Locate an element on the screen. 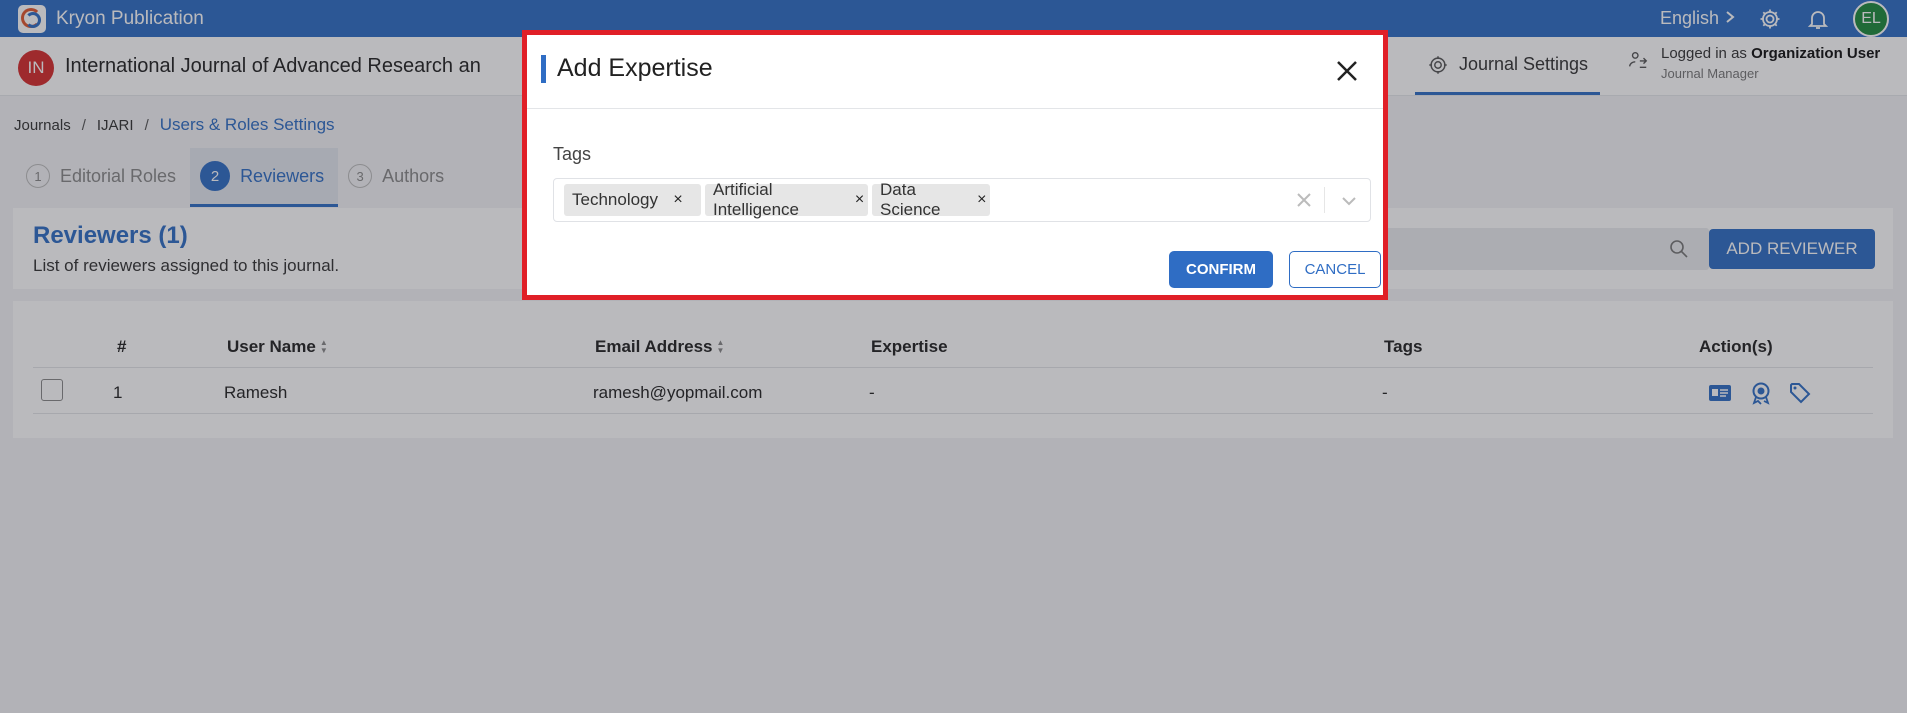 This screenshot has width=1907, height=713. modal-title: Add Expertise is located at coordinates (635, 68).